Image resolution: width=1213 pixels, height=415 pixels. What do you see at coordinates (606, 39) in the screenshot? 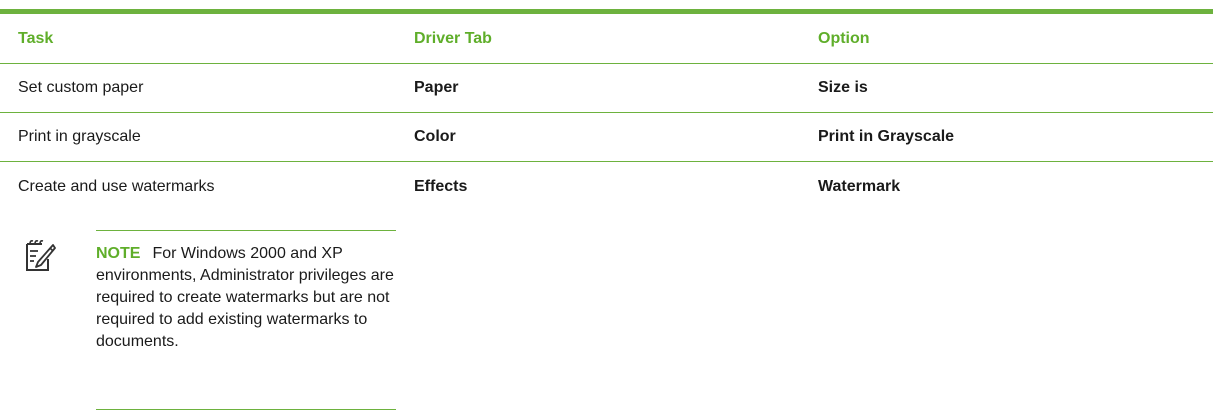
I see `table-header-row: Task Driver Tab Option` at bounding box center [606, 39].